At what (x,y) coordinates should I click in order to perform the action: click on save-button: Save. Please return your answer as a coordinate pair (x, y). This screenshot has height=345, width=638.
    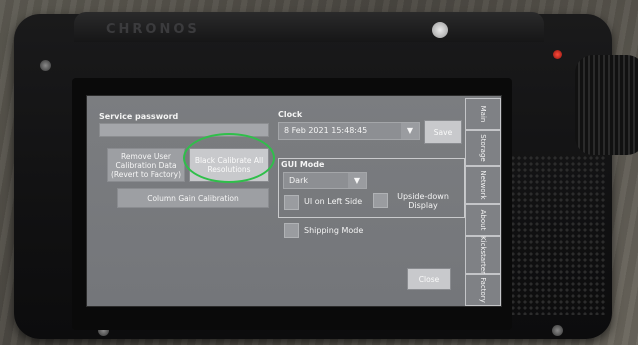
    Looking at the image, I should click on (443, 132).